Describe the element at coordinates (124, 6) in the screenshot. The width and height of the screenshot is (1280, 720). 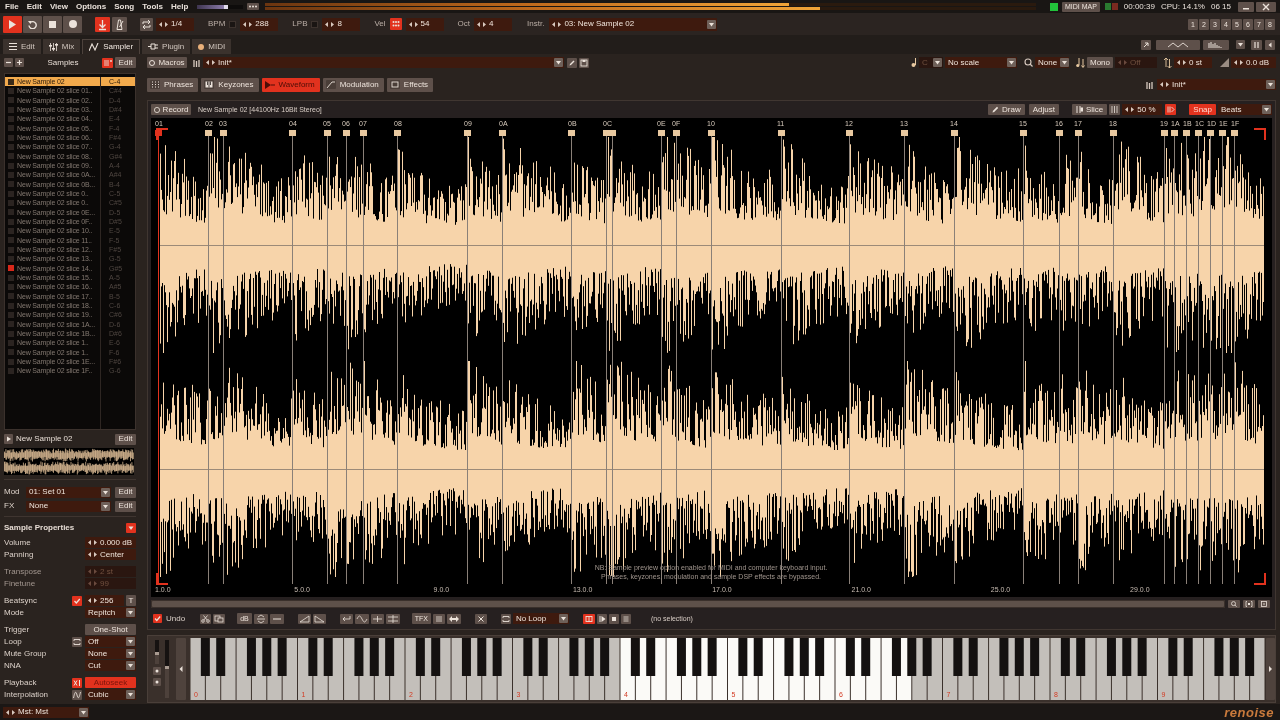
I see `menu-item: Song` at that location.